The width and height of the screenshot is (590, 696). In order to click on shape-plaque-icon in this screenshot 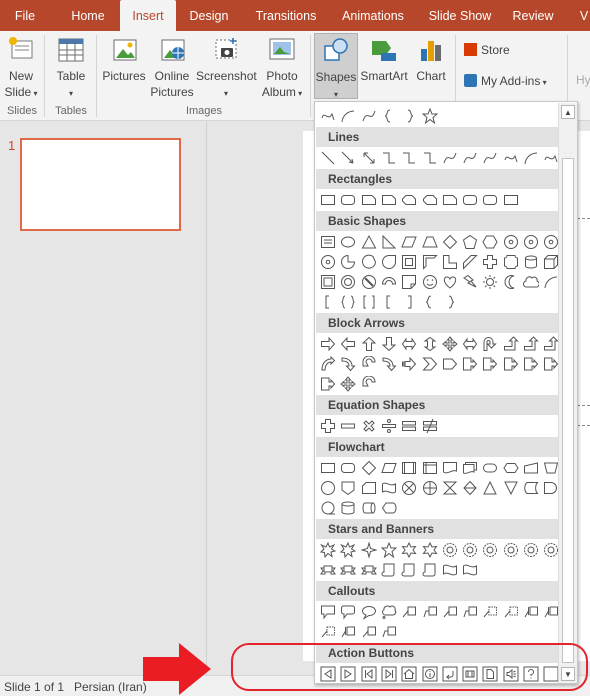, I will do `click(511, 262)`.